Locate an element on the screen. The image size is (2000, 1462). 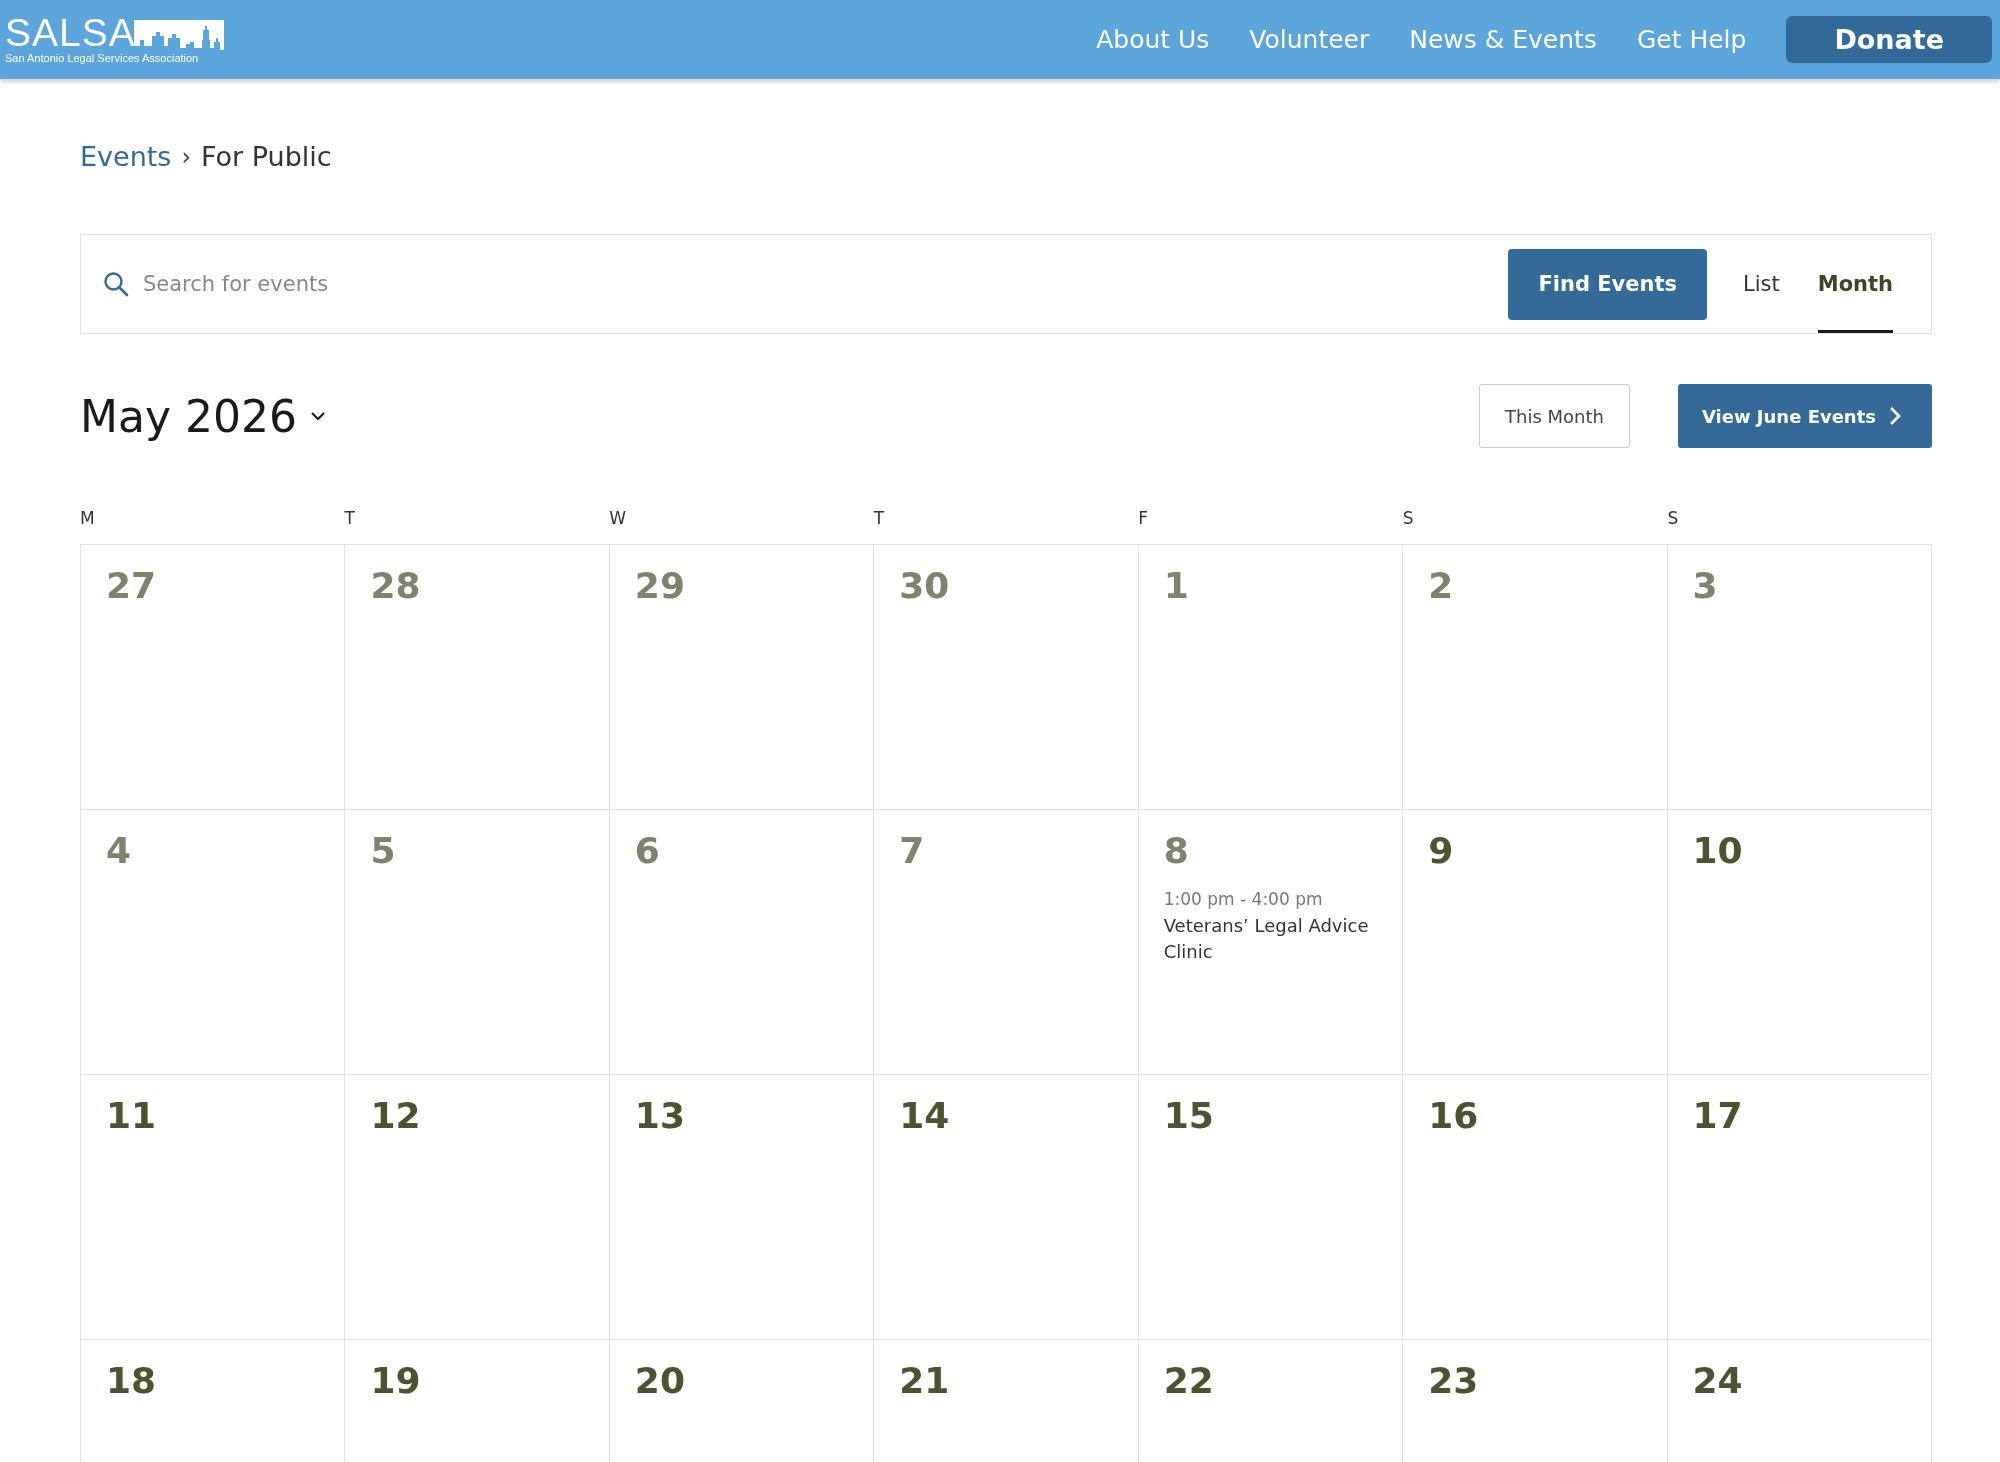
logo-tagline: San Antonio Legal Services Association is located at coordinates (102, 57).